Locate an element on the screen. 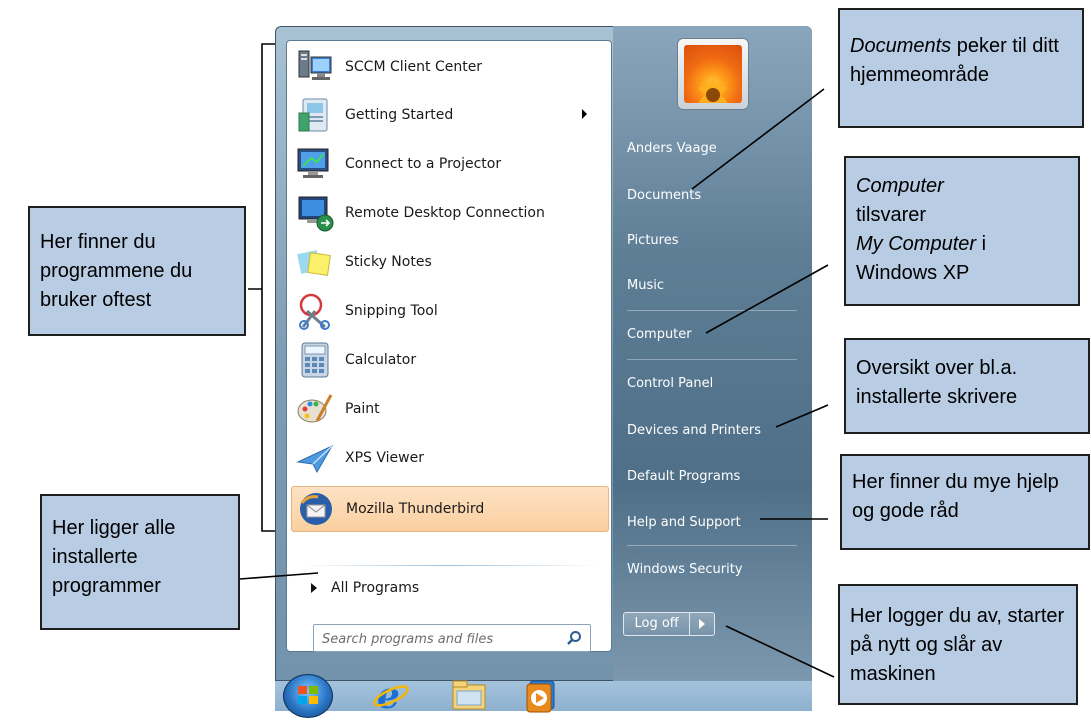 This screenshot has height=721, width=1091. callout-text: Her ligger alle installerte programmer is located at coordinates (114, 557).